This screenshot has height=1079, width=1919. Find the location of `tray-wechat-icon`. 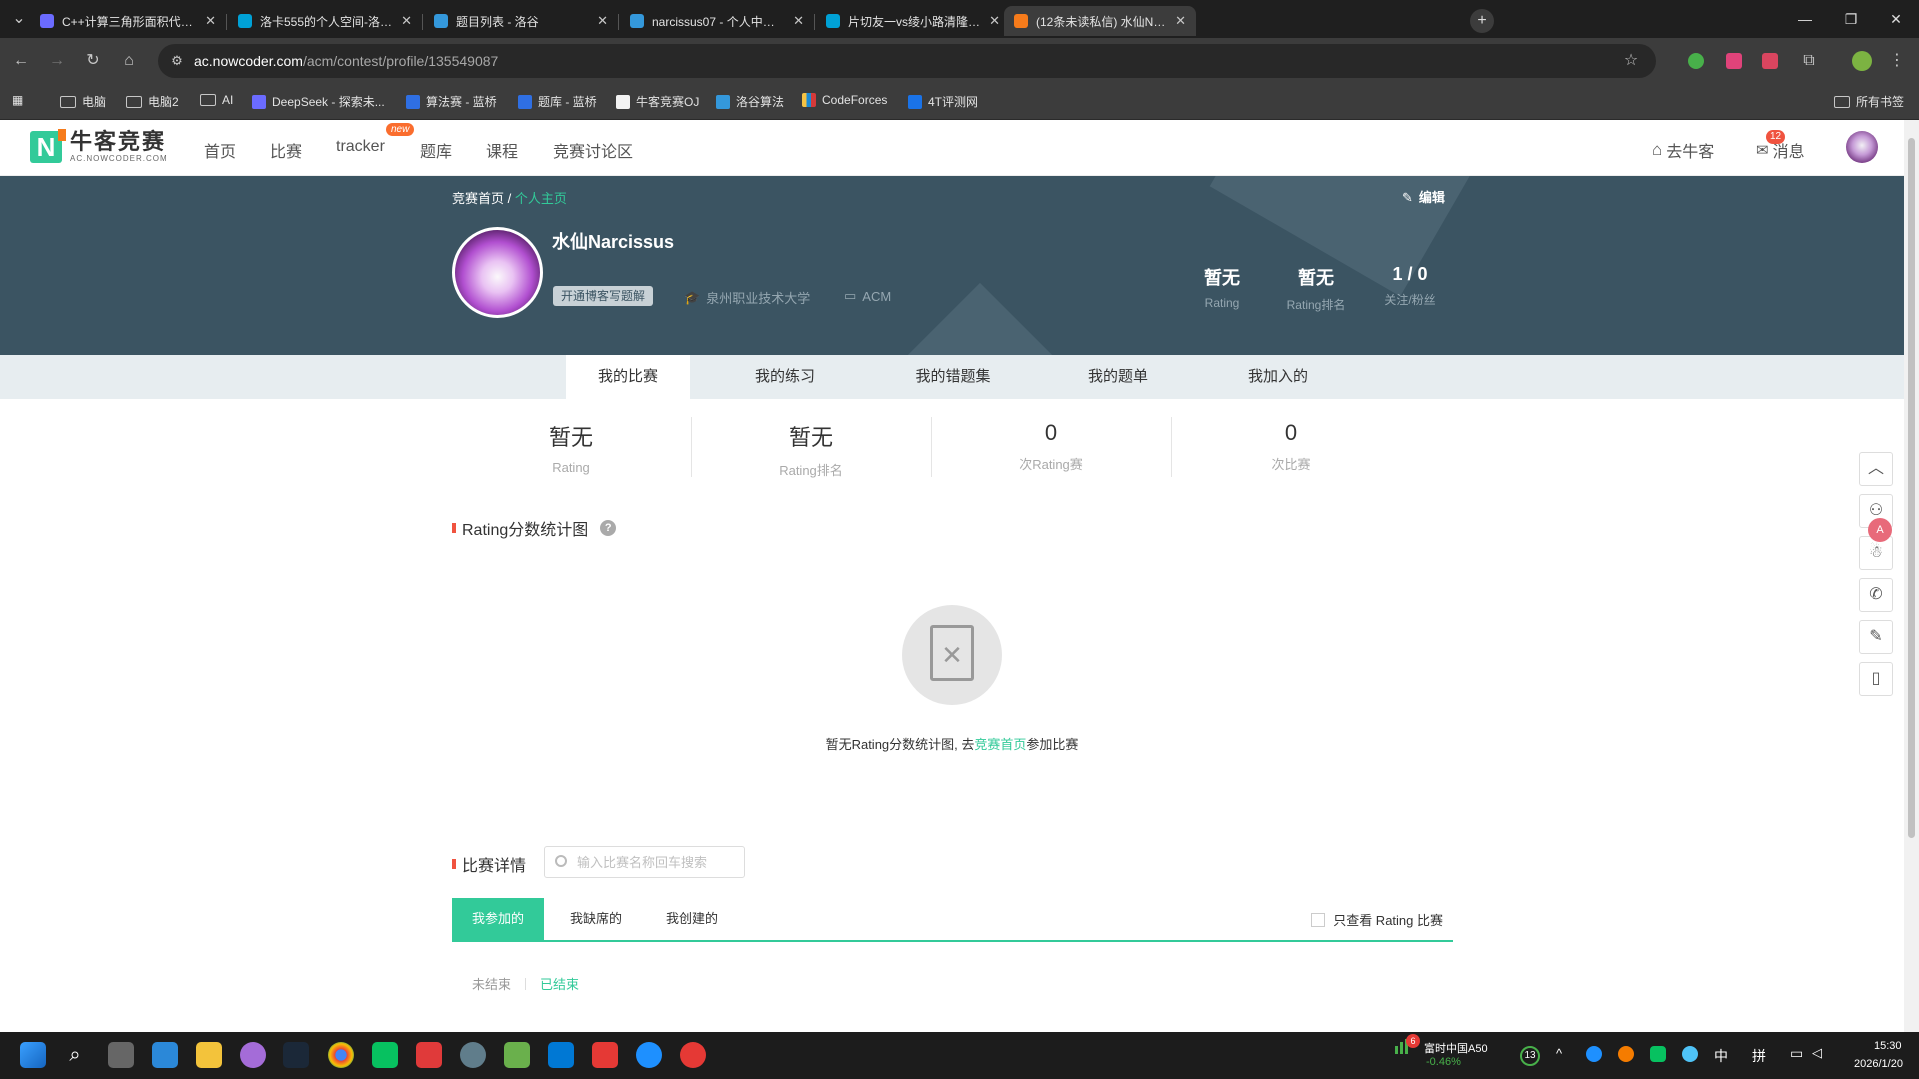

tray-wechat-icon is located at coordinates (1658, 1054).